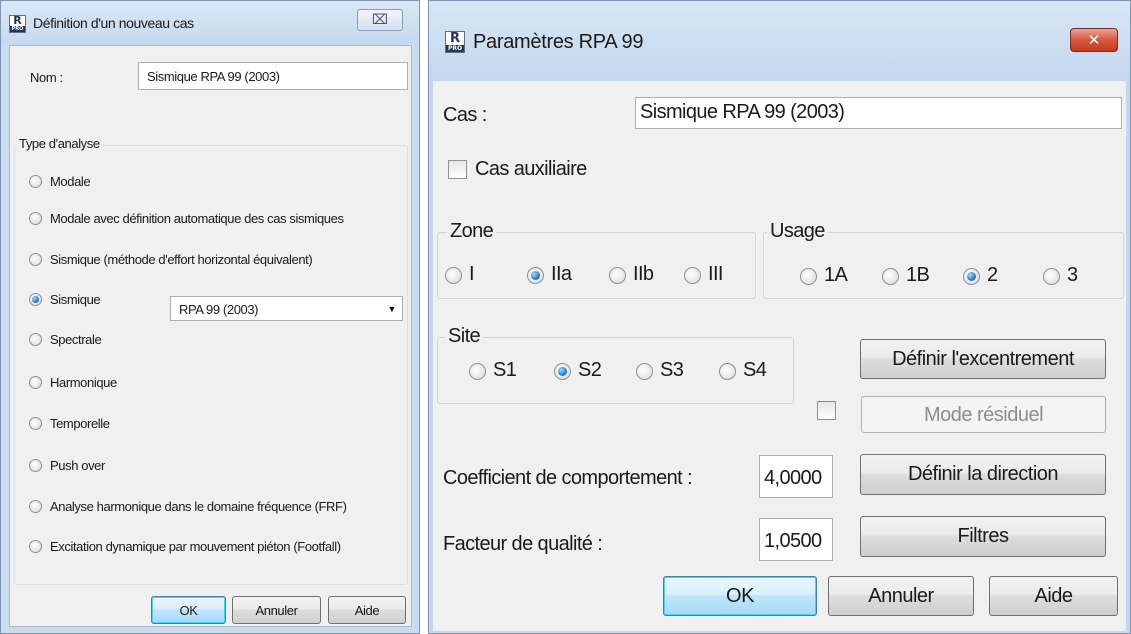 The image size is (1131, 634). Describe the element at coordinates (35, 546) in the screenshot. I see `radio-footfall` at that location.